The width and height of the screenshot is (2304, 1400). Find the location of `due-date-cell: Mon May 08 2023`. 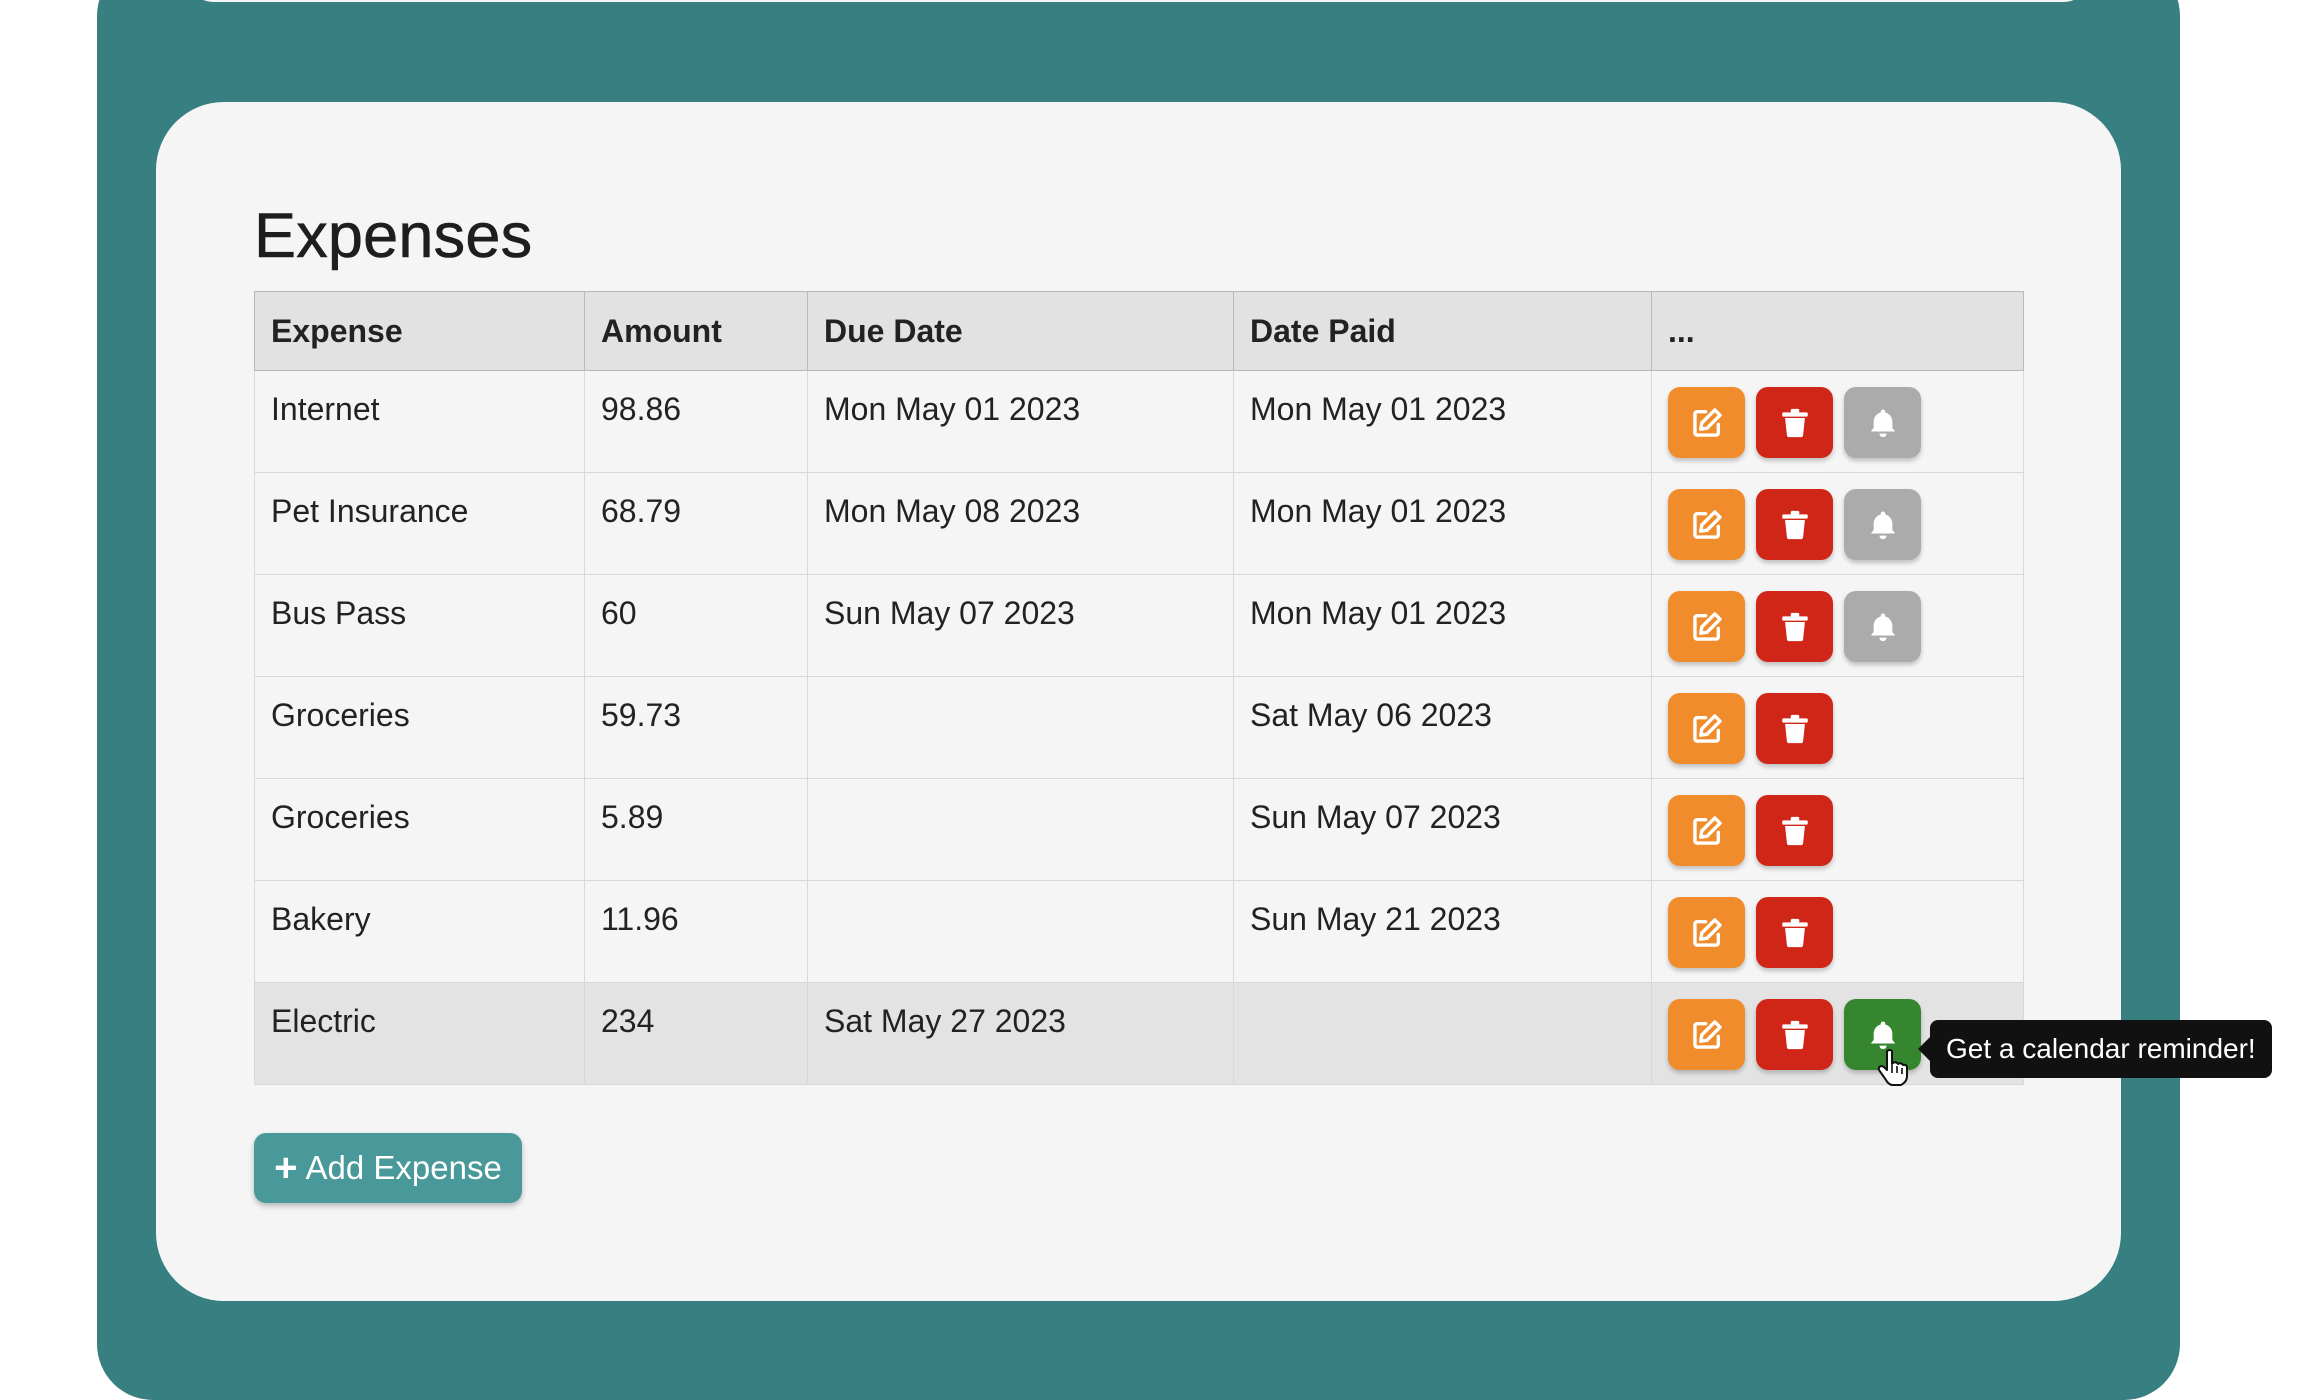

due-date-cell: Mon May 08 2023 is located at coordinates (1020, 523).